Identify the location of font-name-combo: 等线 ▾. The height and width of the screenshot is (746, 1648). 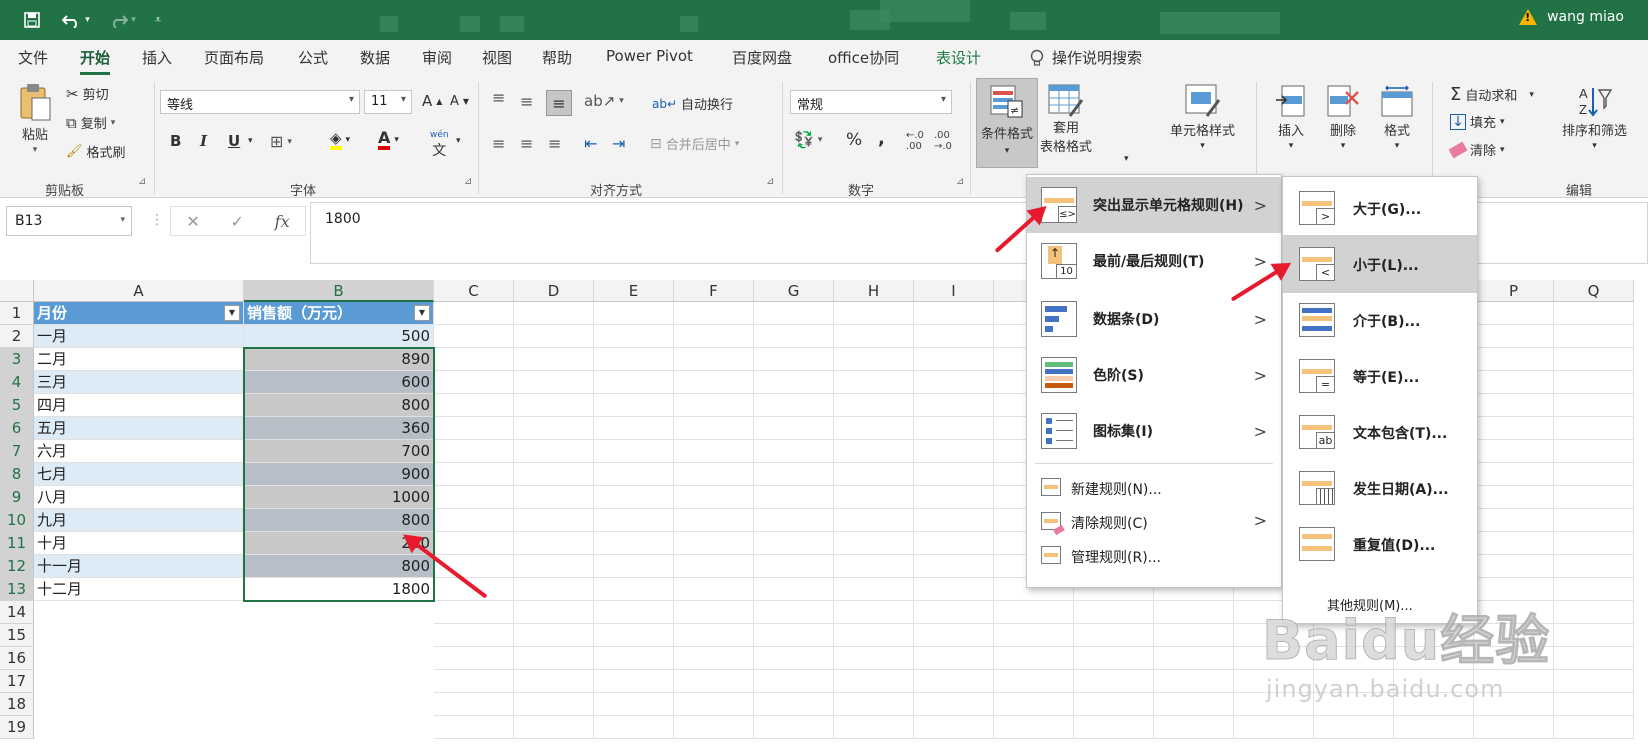
(260, 102).